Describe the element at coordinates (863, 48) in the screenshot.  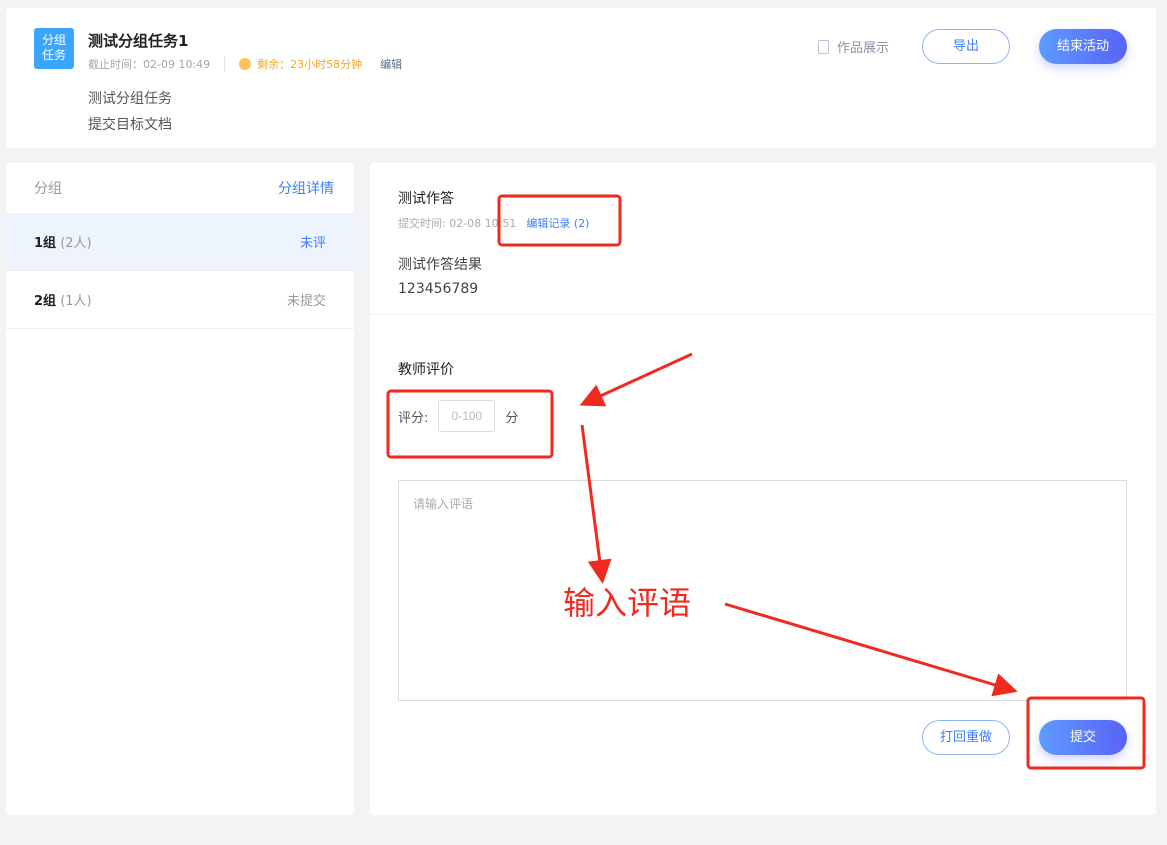
I see `showcase-label: 作品展示` at that location.